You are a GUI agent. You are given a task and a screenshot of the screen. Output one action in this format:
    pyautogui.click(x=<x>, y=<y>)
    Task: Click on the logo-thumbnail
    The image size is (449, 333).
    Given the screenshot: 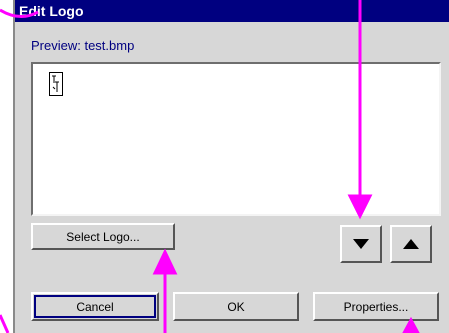 What is the action you would take?
    pyautogui.click(x=56, y=84)
    